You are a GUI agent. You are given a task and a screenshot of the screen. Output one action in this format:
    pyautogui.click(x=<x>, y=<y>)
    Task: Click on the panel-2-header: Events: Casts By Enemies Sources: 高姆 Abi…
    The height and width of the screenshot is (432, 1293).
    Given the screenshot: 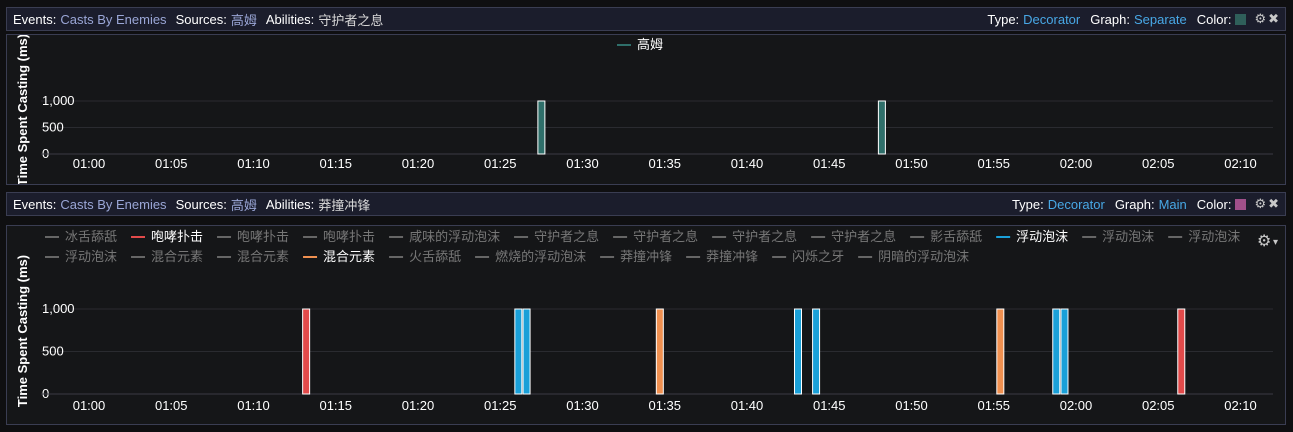 What is the action you would take?
    pyautogui.click(x=646, y=204)
    